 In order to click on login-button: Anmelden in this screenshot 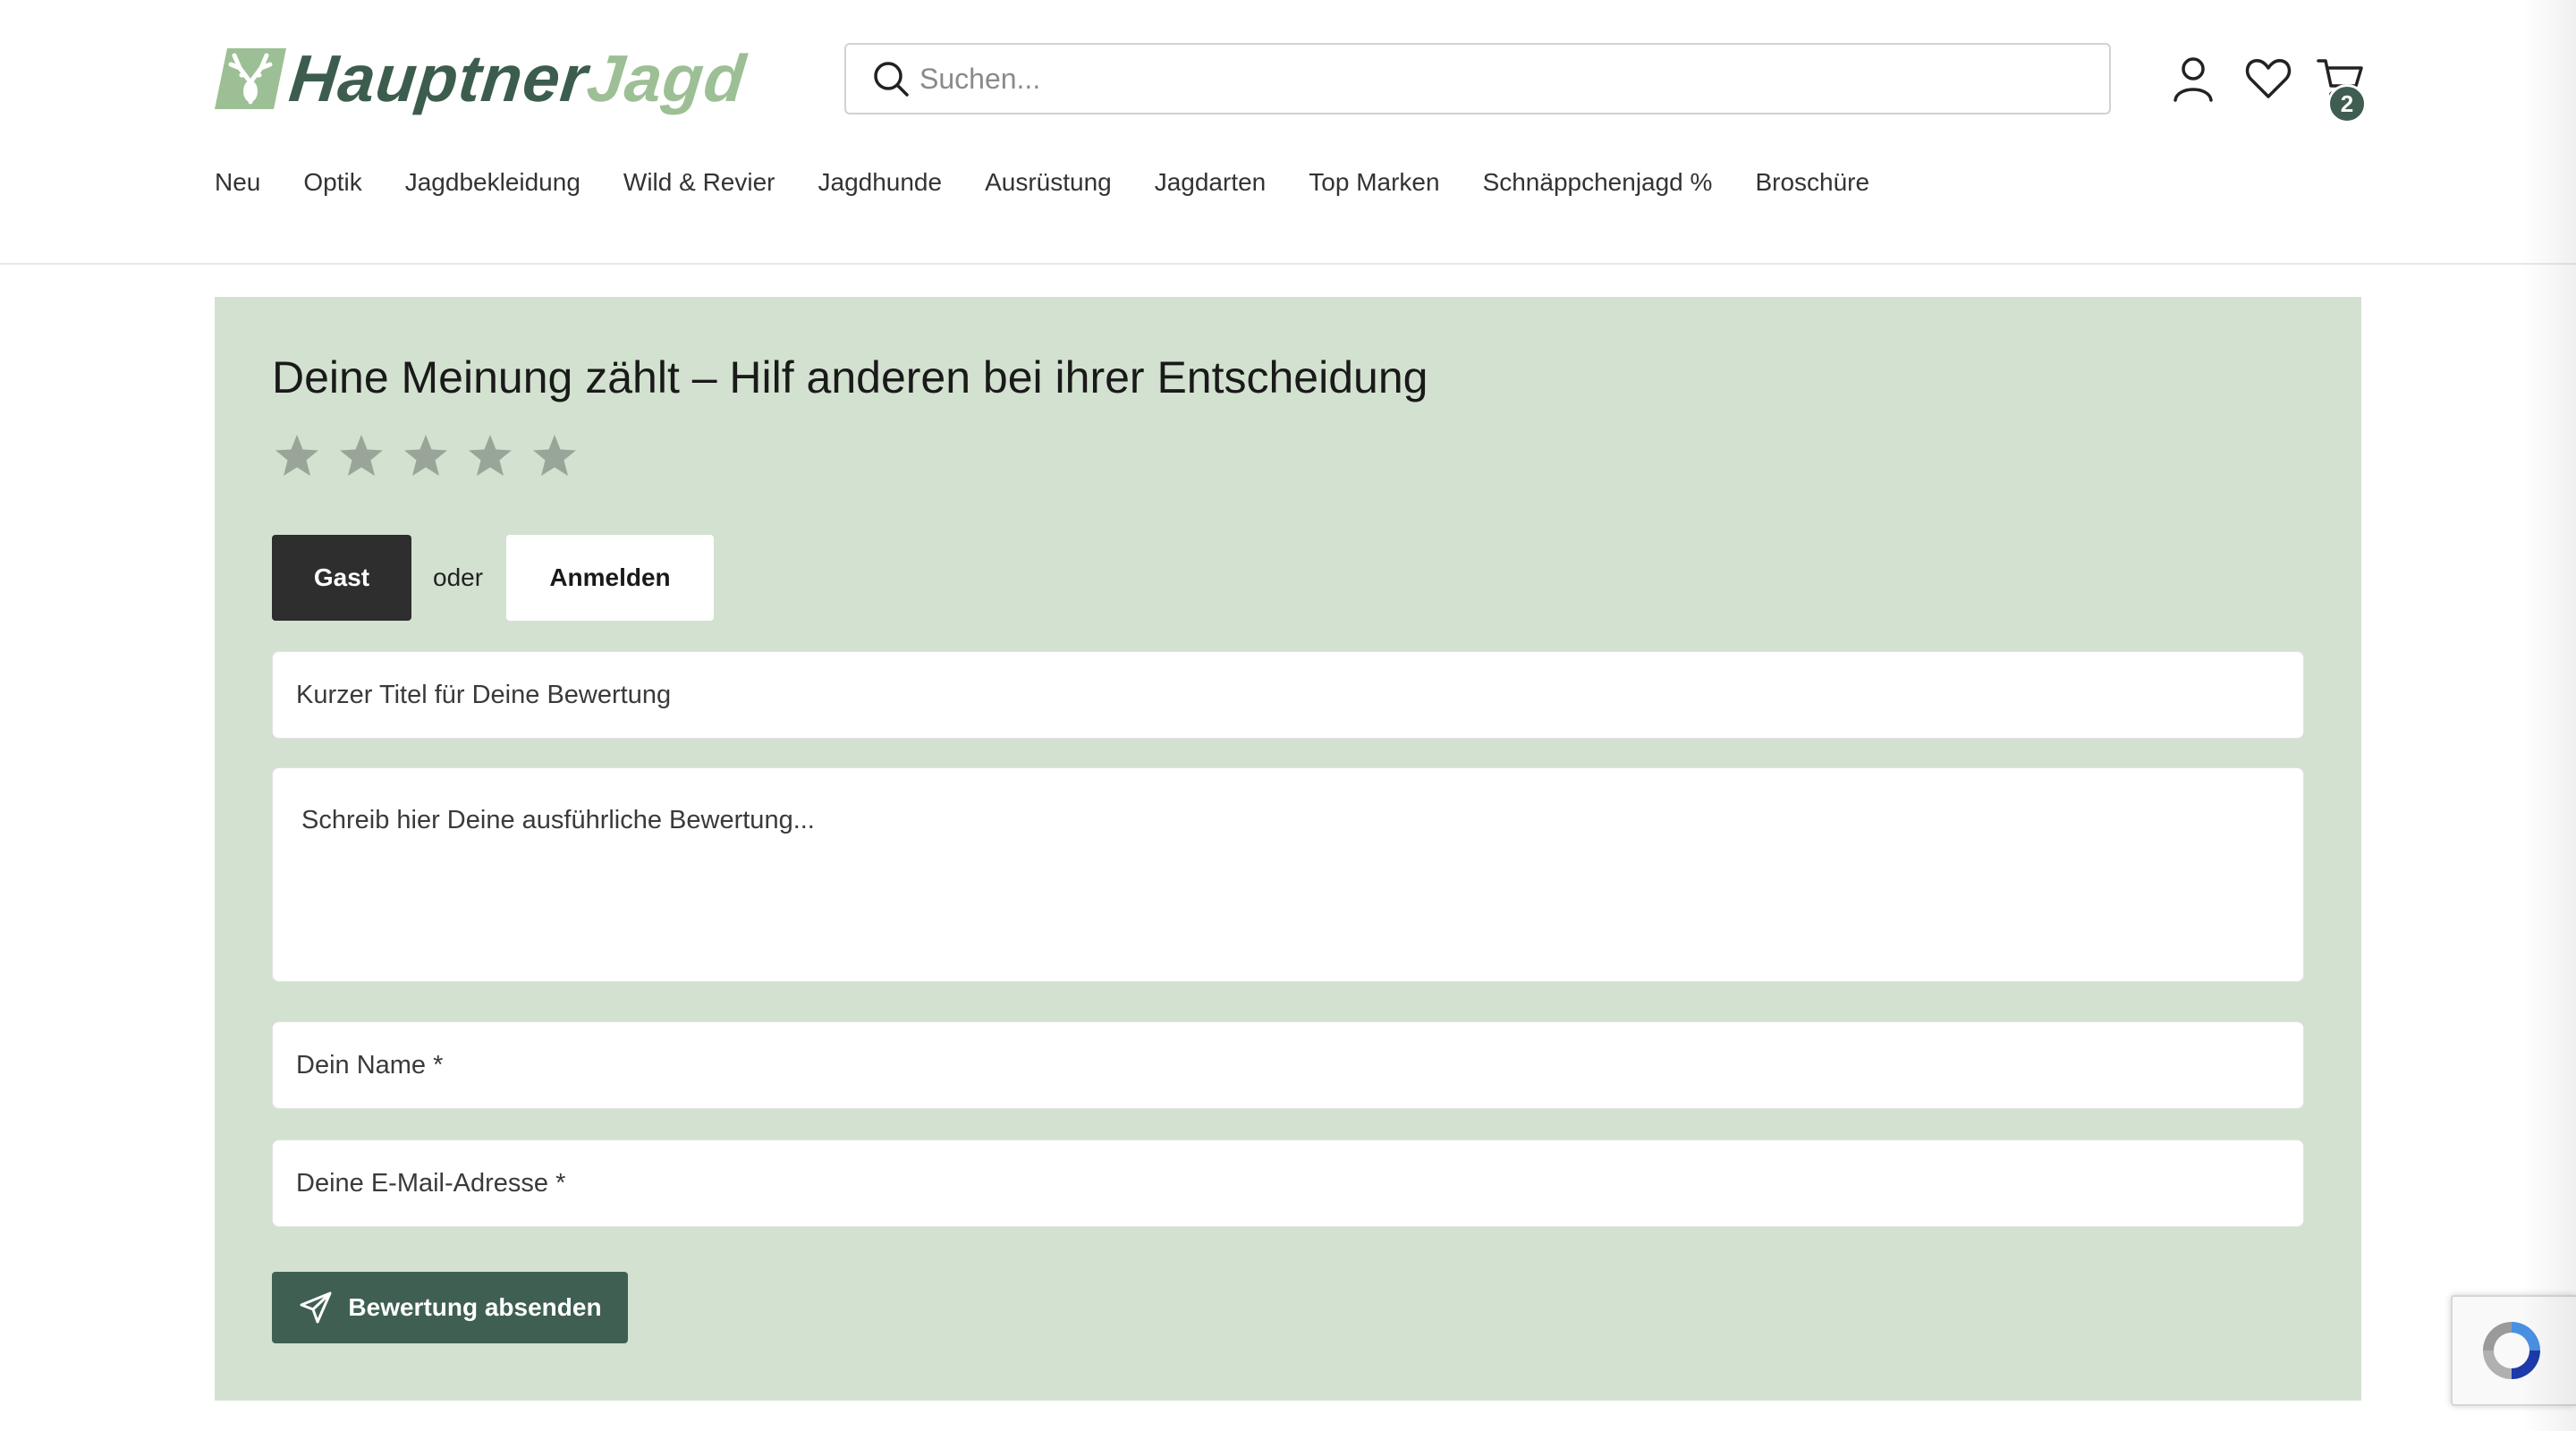, I will do `click(610, 578)`.